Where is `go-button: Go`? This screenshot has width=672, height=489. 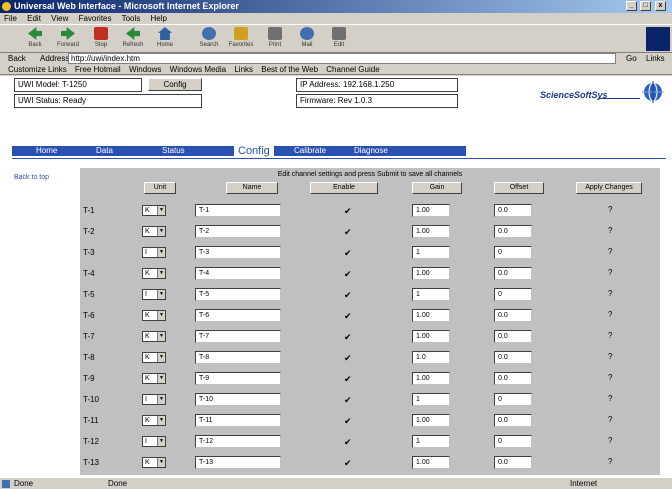
go-button: Go is located at coordinates (631, 58).